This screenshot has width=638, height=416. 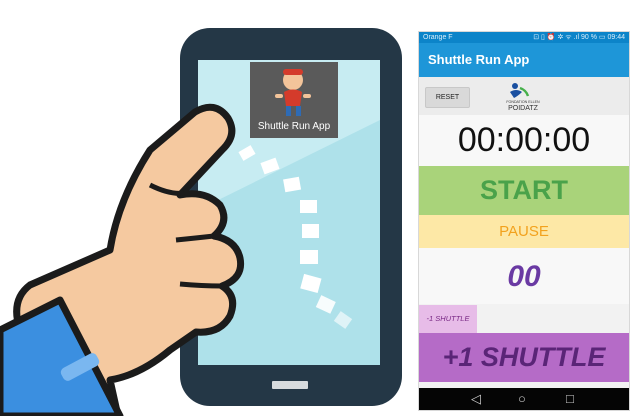 I want to click on minus-row: -1 SHUTTLE, so click(x=524, y=318).